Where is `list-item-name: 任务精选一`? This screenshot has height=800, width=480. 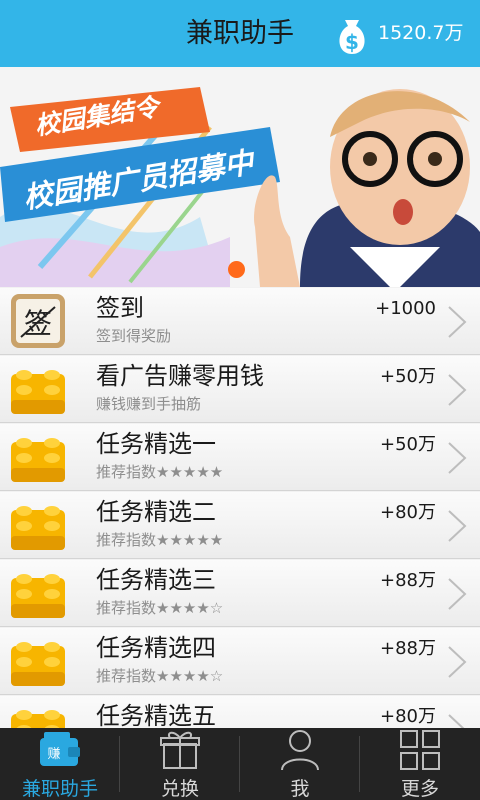
list-item-name: 任务精选一 is located at coordinates (156, 444).